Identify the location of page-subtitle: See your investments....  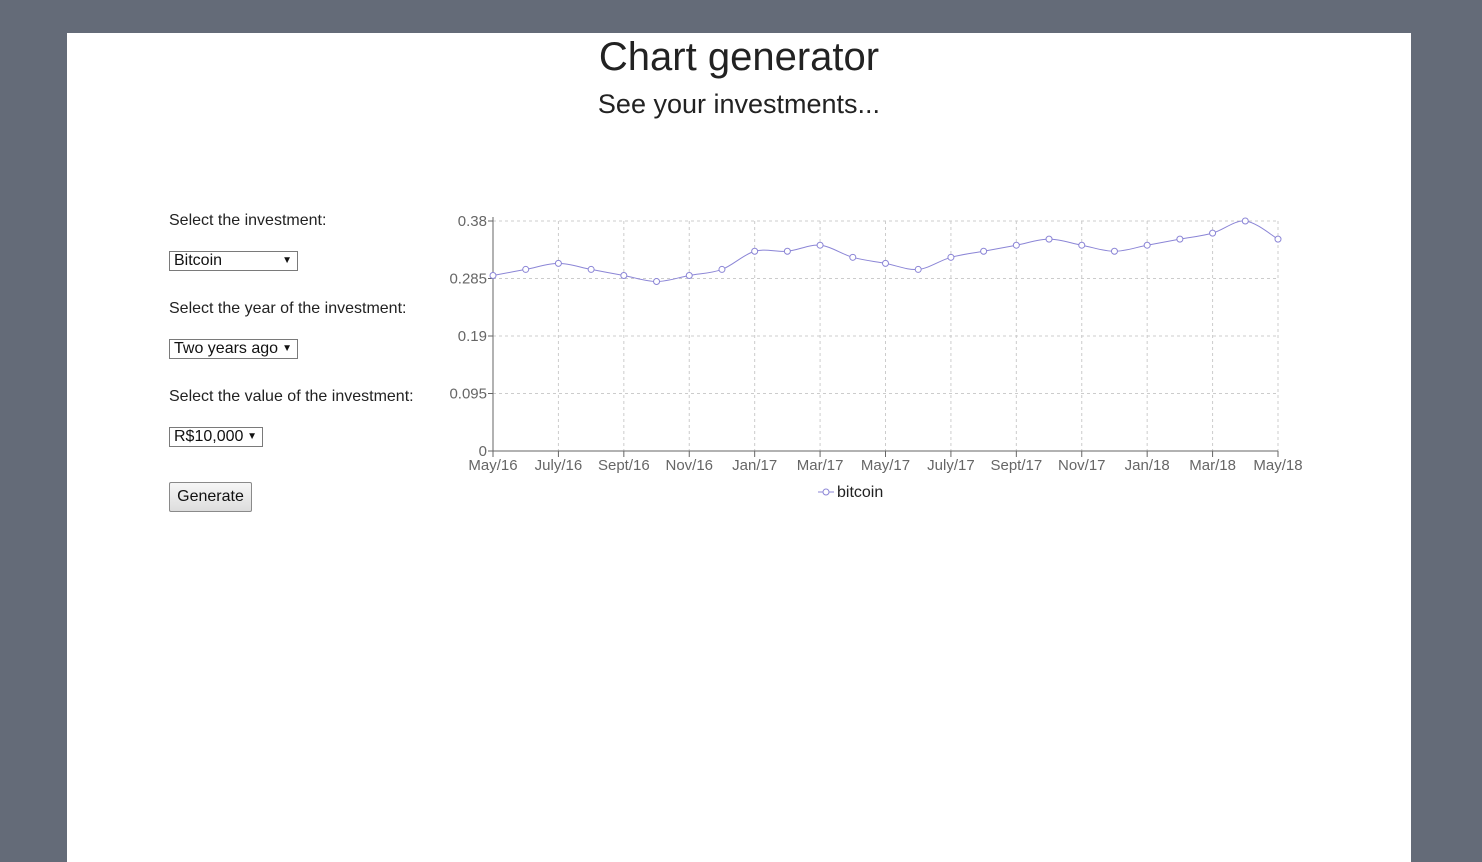
(739, 104).